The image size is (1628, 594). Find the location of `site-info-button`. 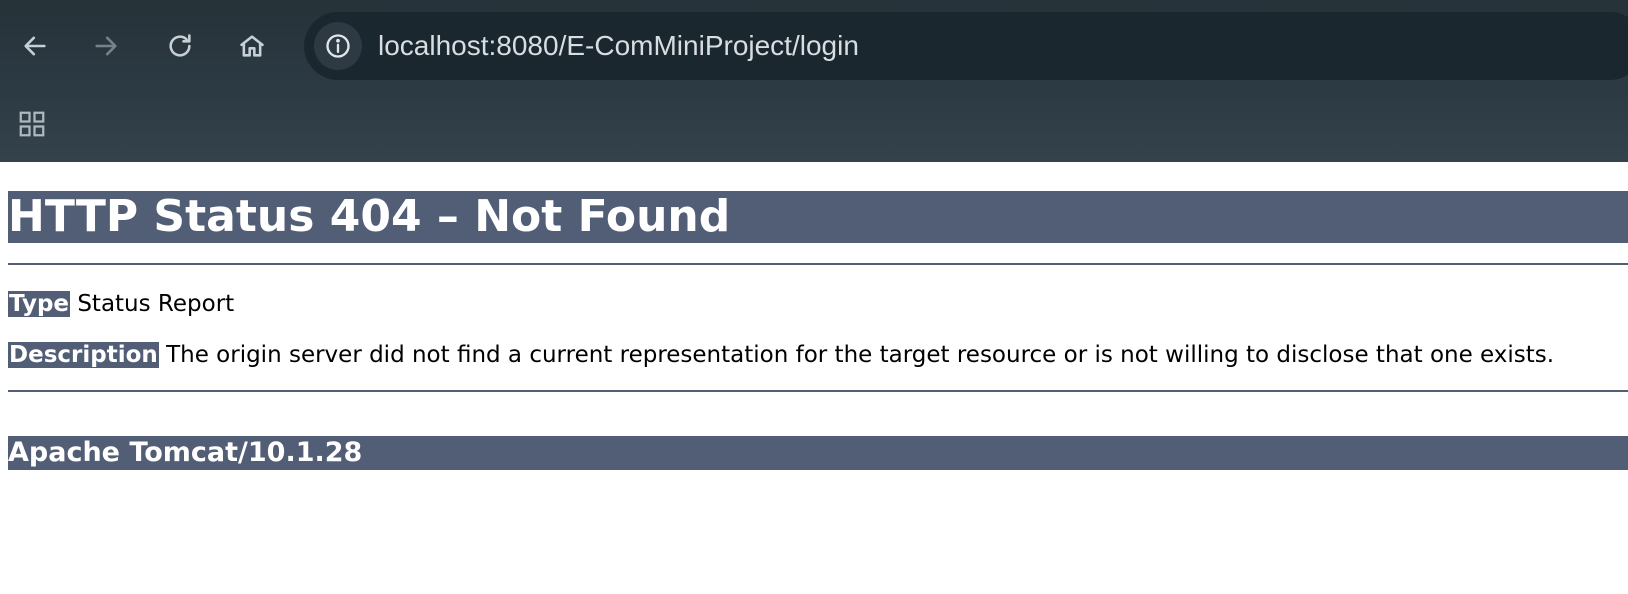

site-info-button is located at coordinates (338, 46).